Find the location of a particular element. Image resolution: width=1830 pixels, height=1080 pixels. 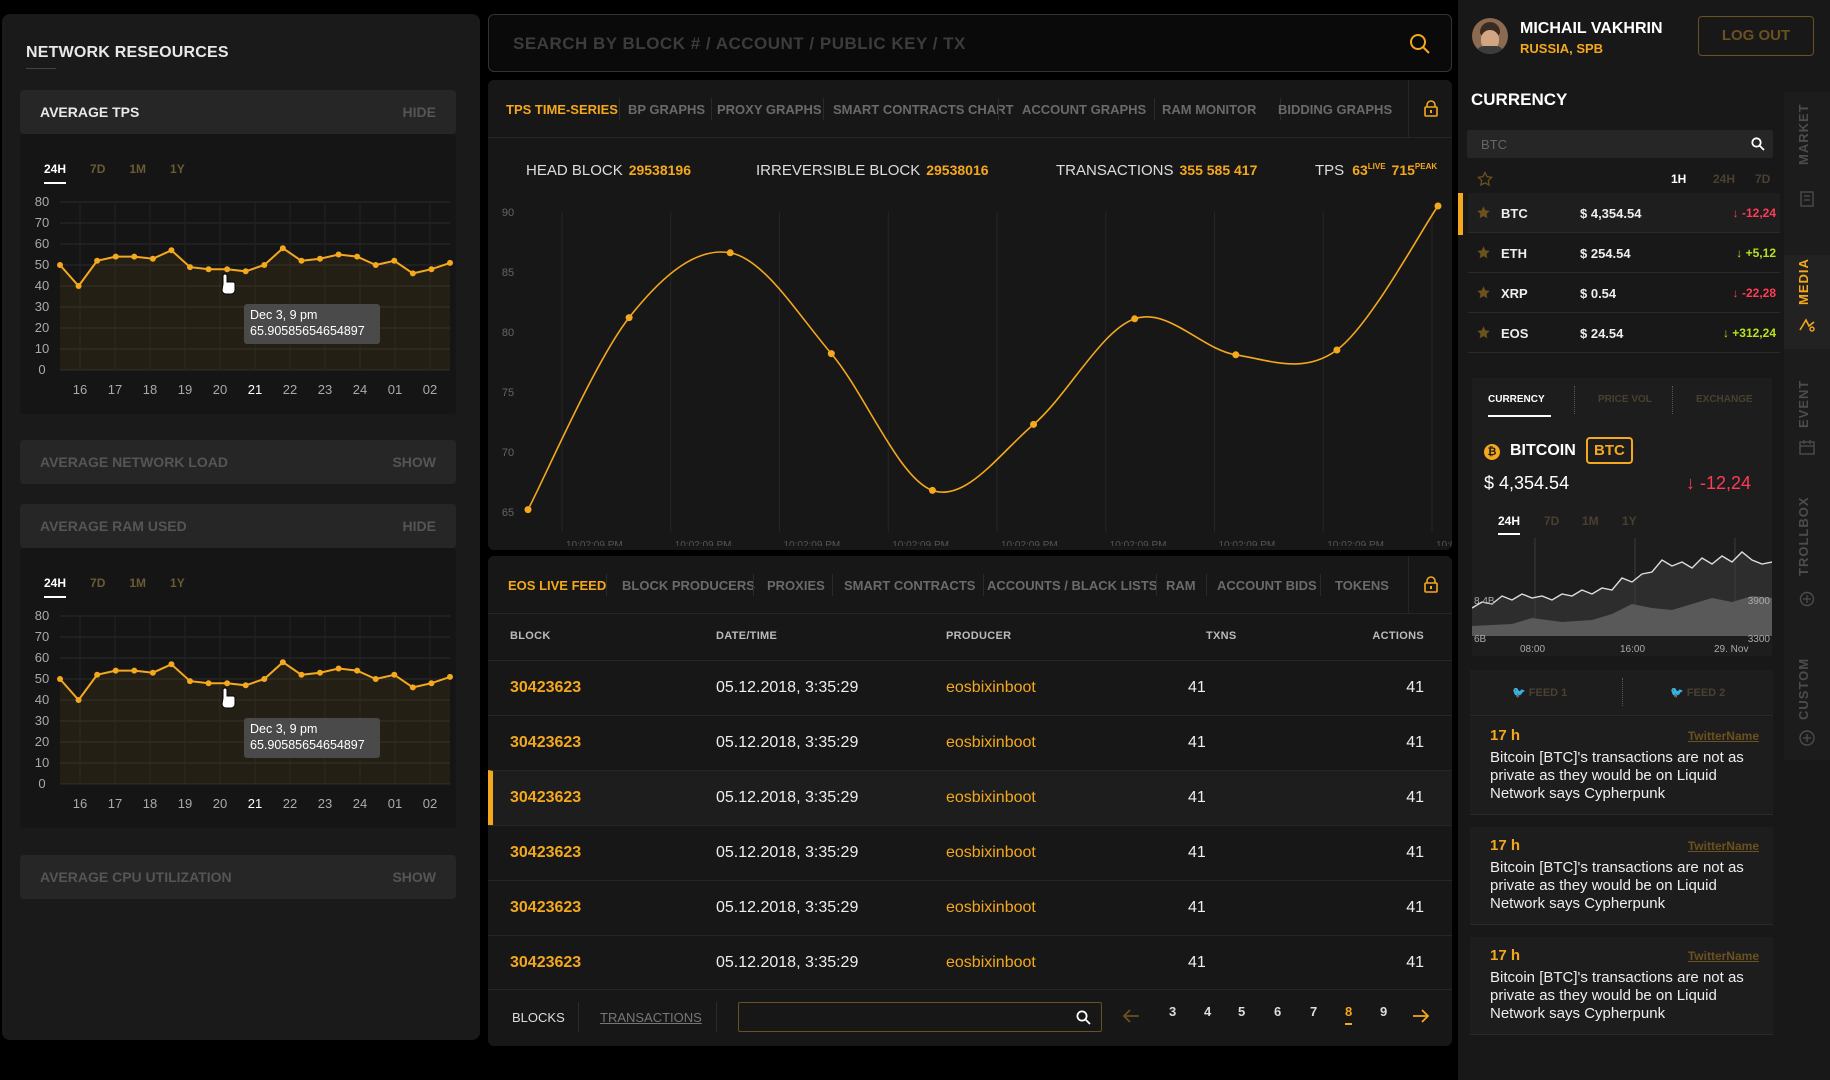

detail-tab-currency: CURRENCY is located at coordinates (1519, 405).